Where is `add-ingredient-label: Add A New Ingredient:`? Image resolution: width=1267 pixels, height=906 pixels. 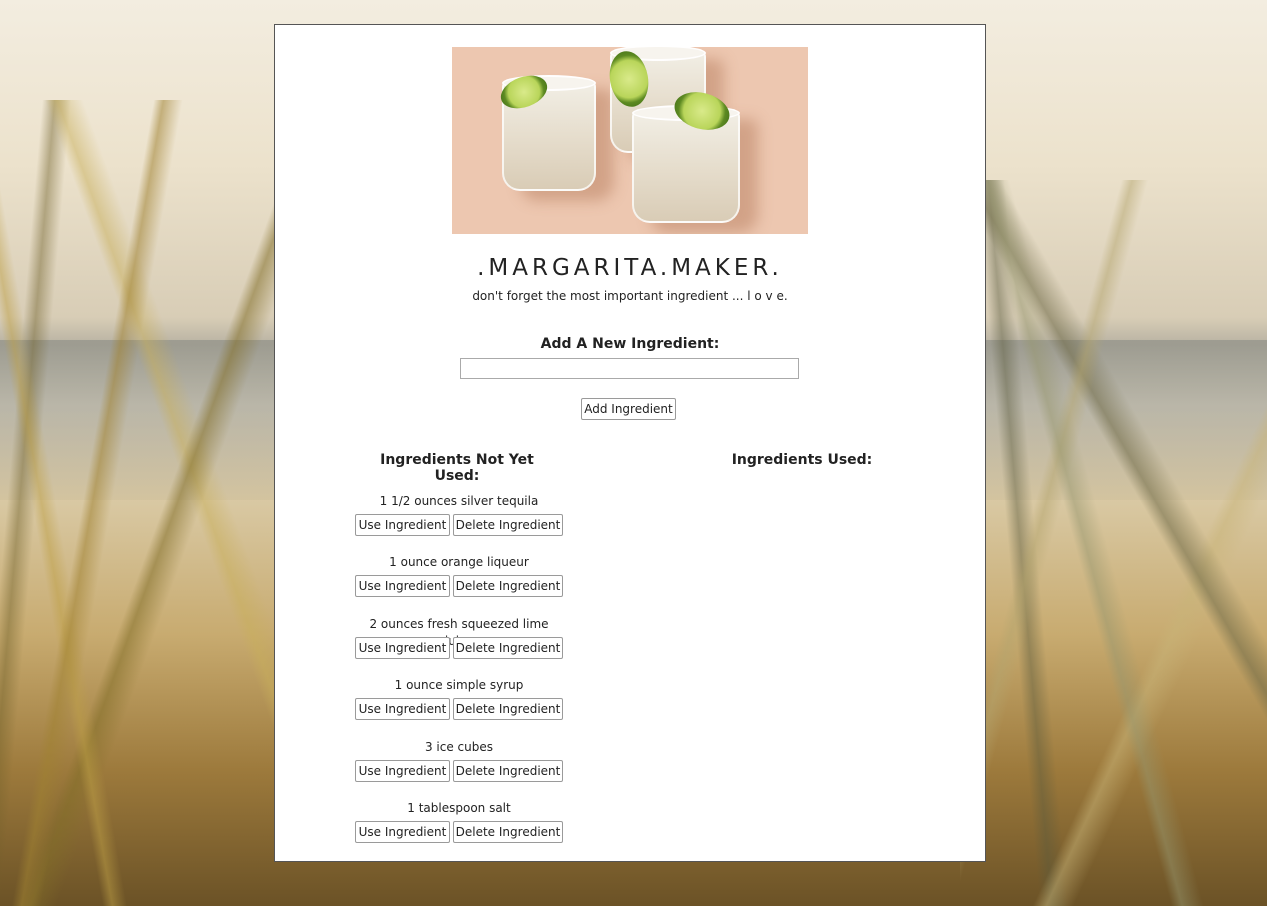
add-ingredient-label: Add A New Ingredient: is located at coordinates (630, 344).